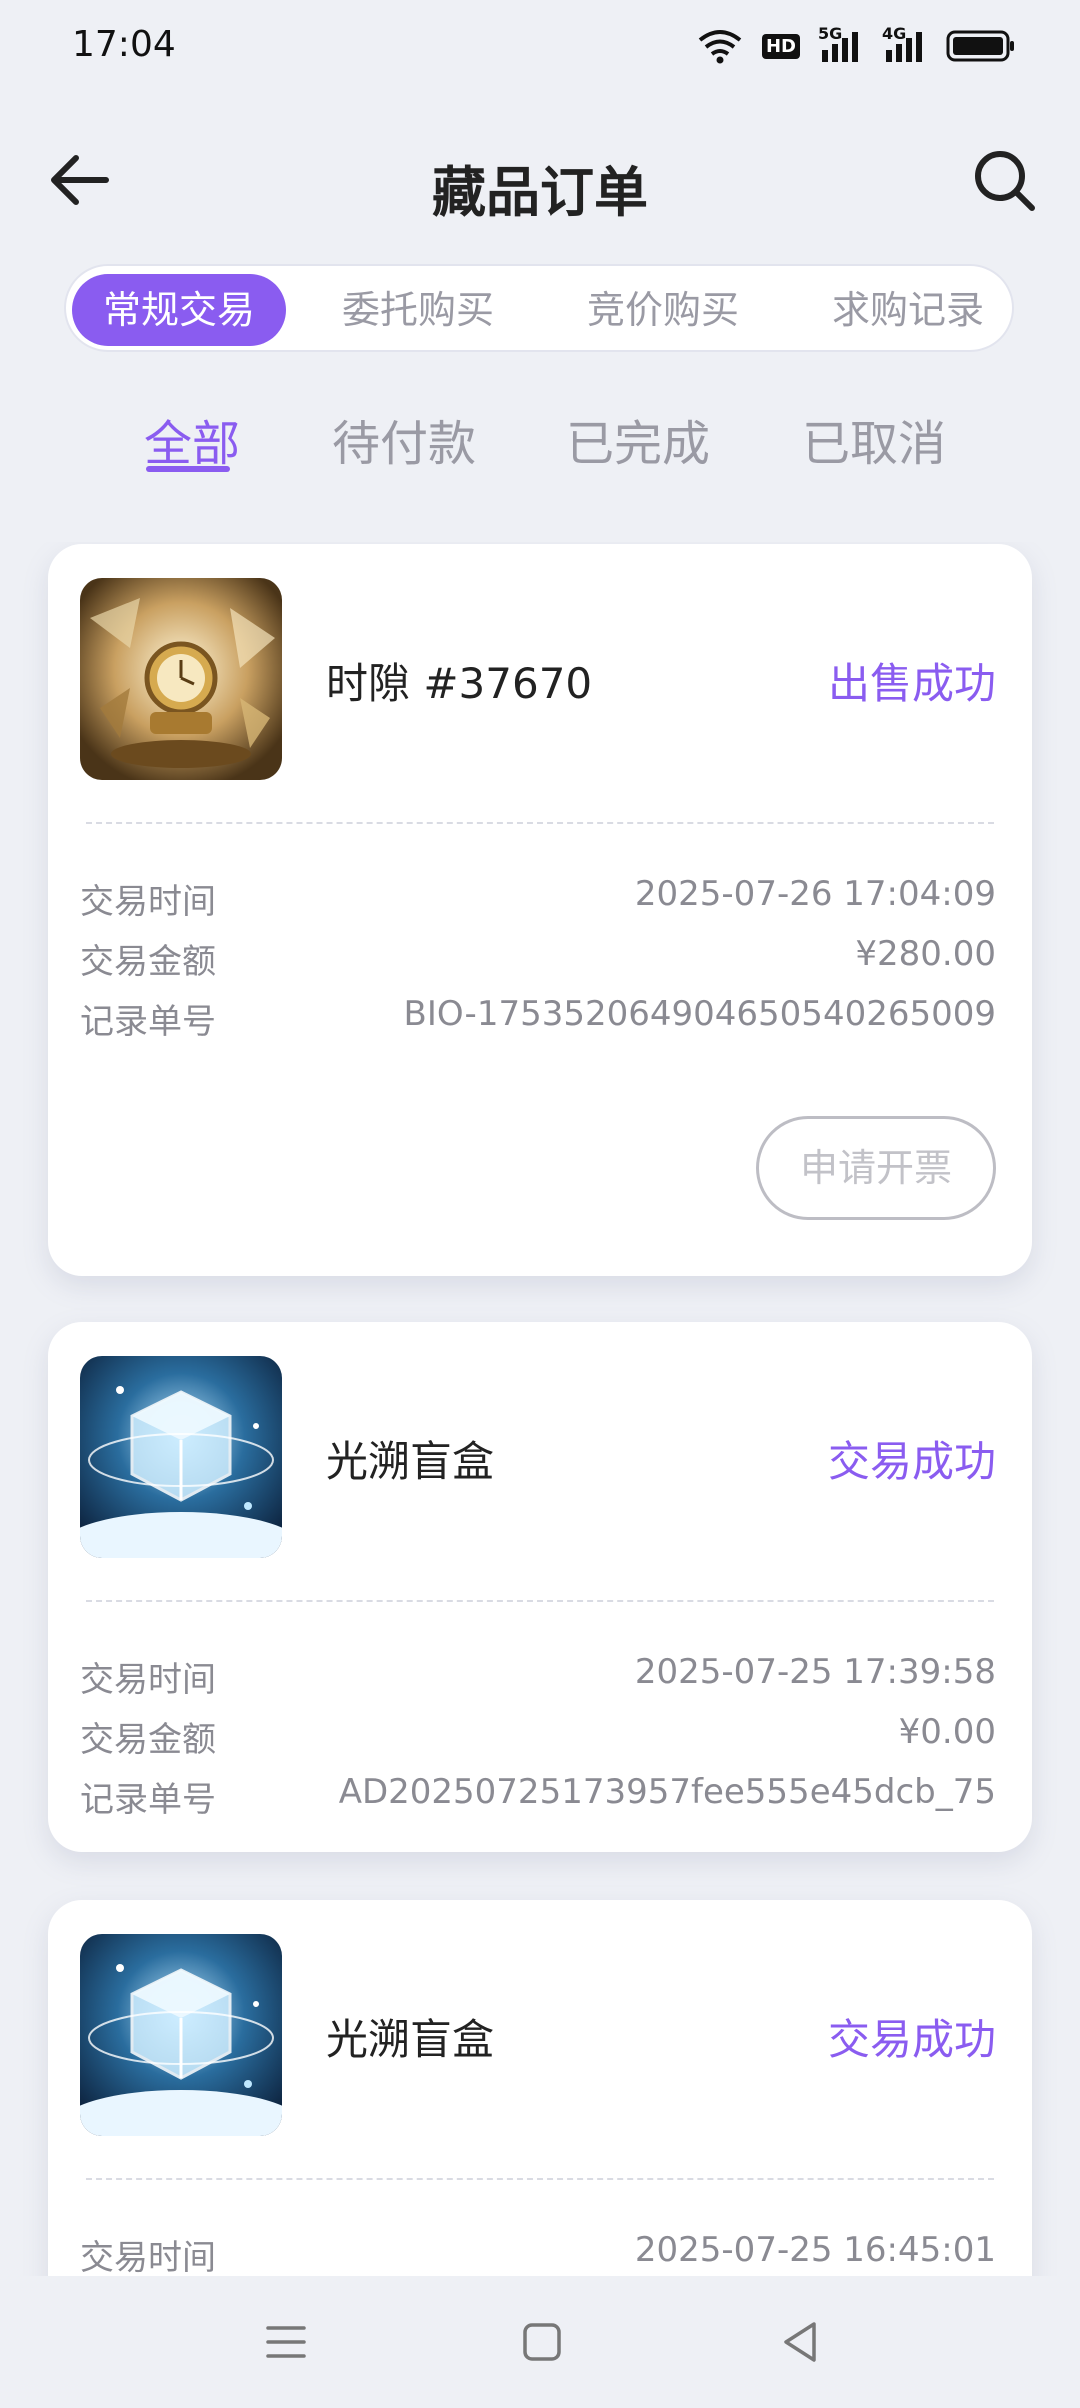  I want to click on filter-all: 全部, so click(192, 439).